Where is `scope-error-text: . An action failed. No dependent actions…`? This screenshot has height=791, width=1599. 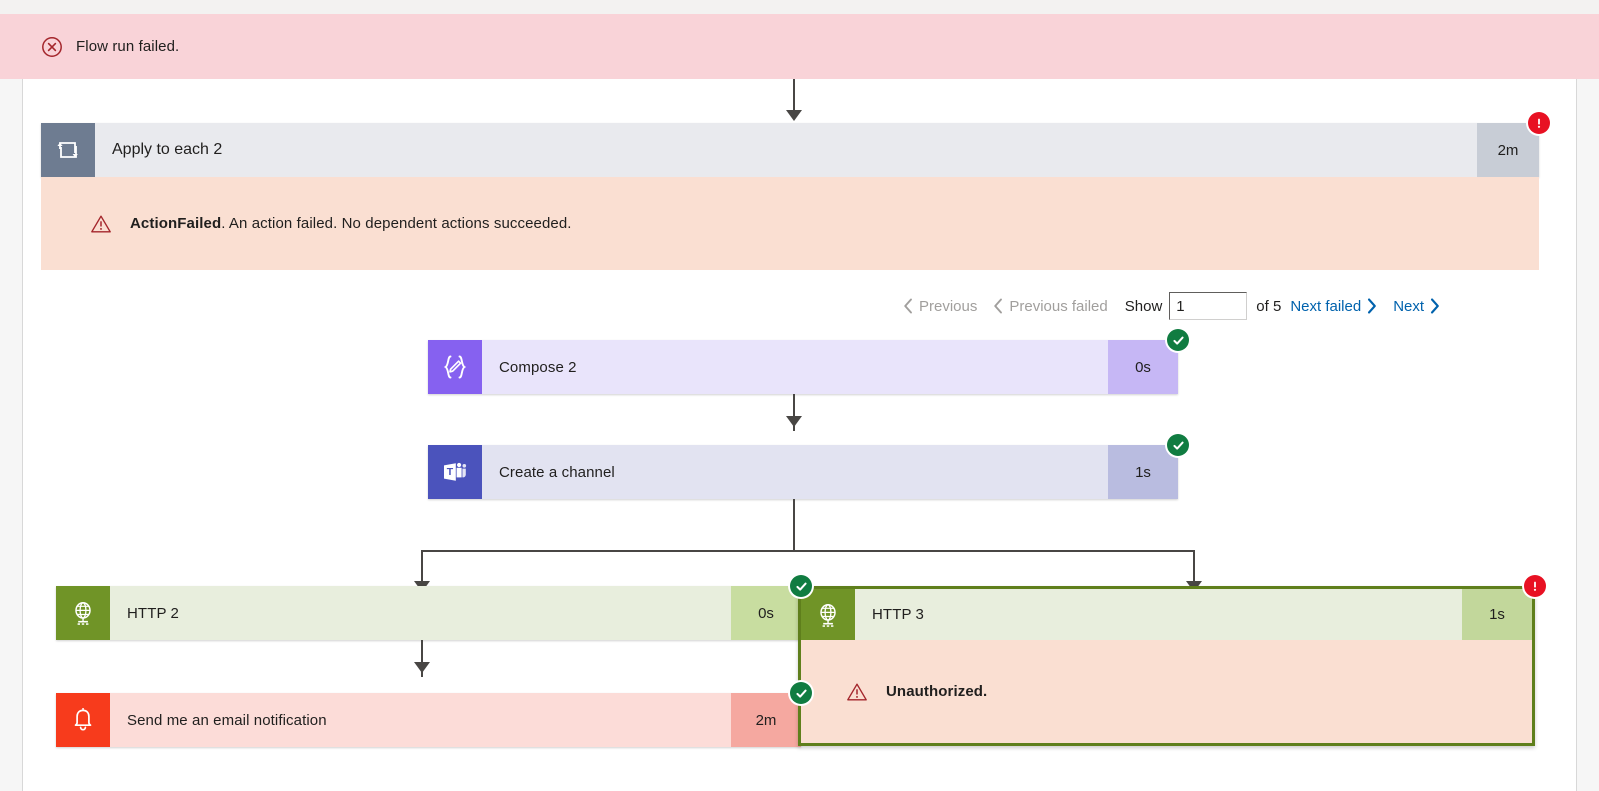 scope-error-text: . An action failed. No dependent actions… is located at coordinates (396, 223).